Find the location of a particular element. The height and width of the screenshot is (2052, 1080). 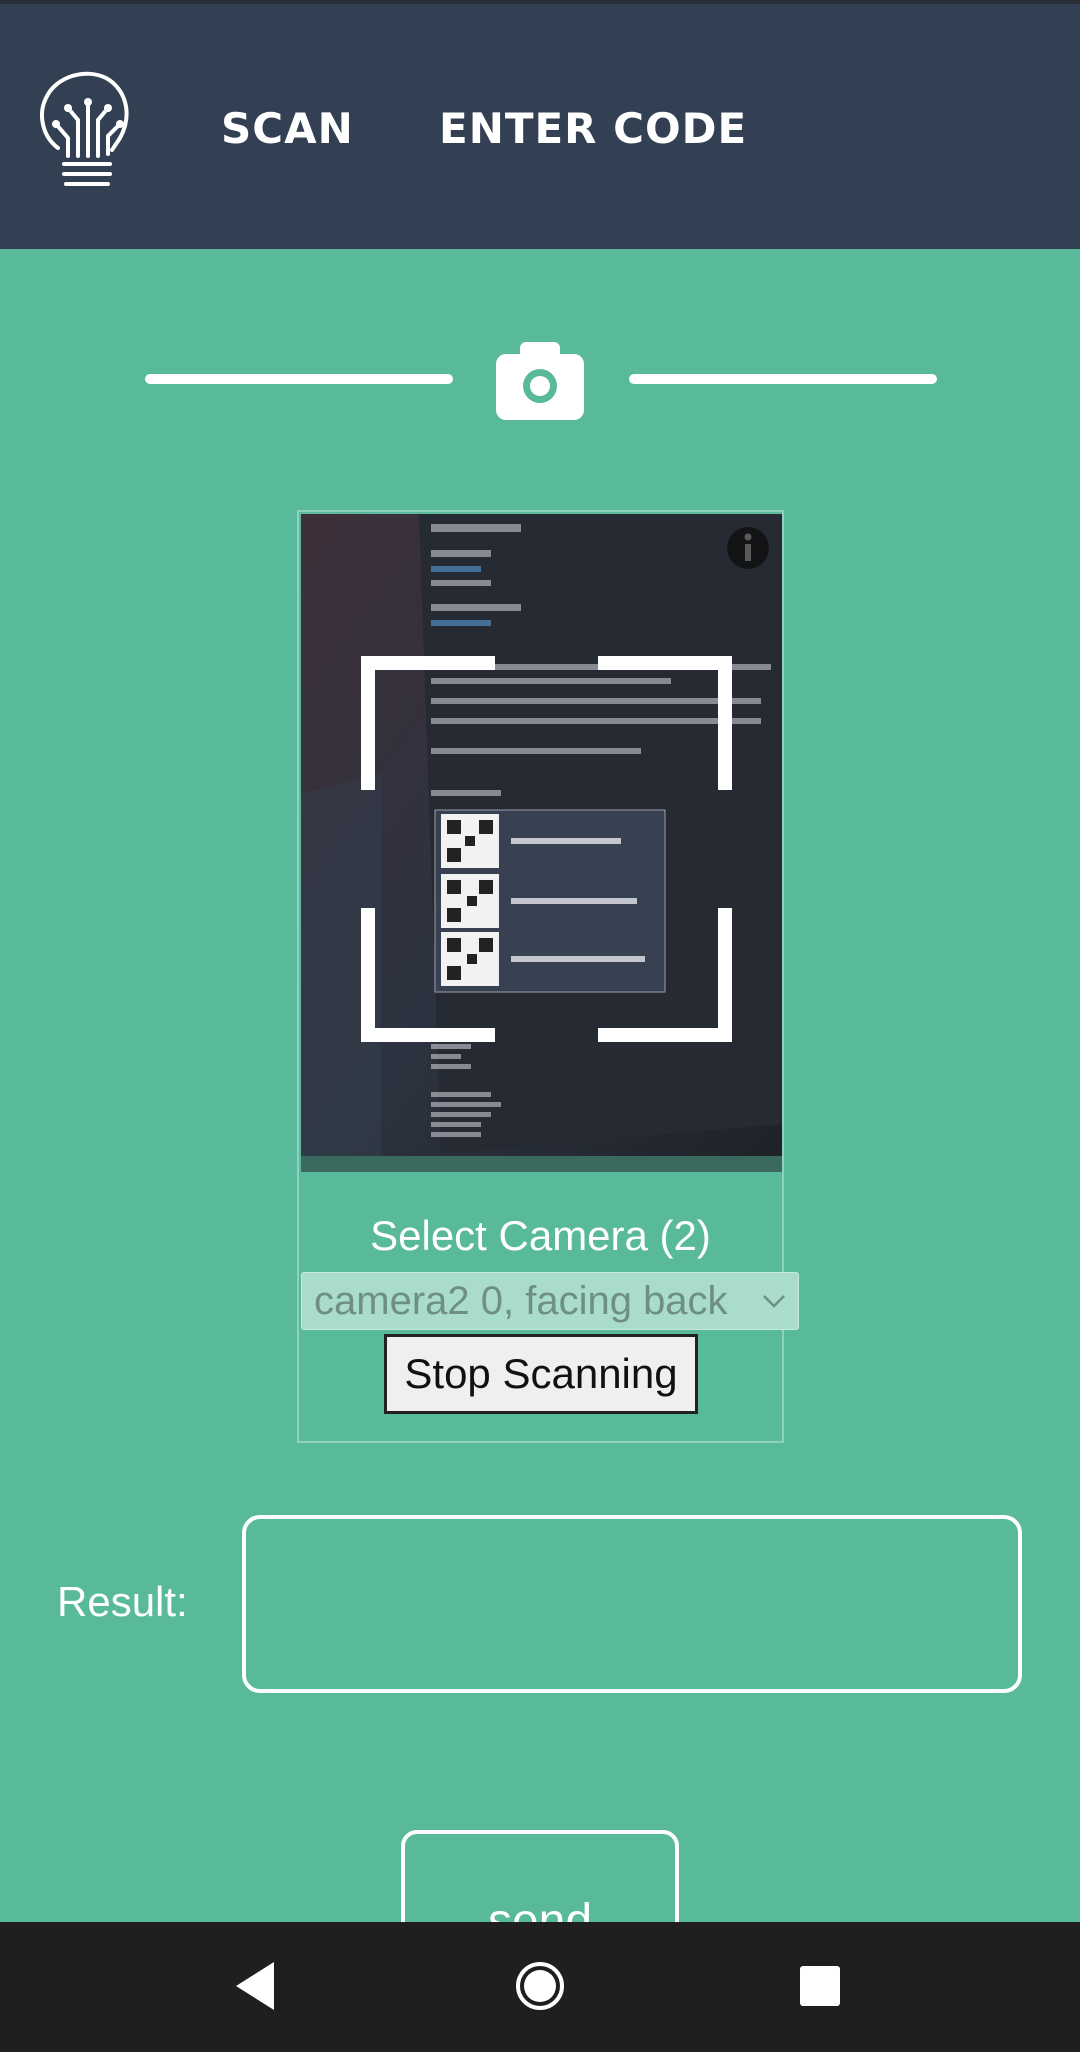

camera-select: camera2 0, facing back is located at coordinates (550, 1301).